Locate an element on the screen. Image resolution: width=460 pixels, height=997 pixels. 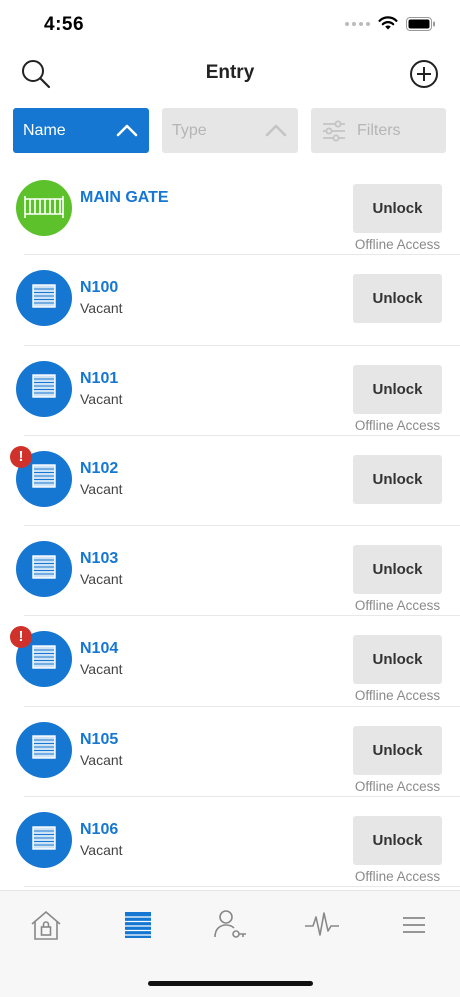
unit-name: N102 is located at coordinates (99, 468).